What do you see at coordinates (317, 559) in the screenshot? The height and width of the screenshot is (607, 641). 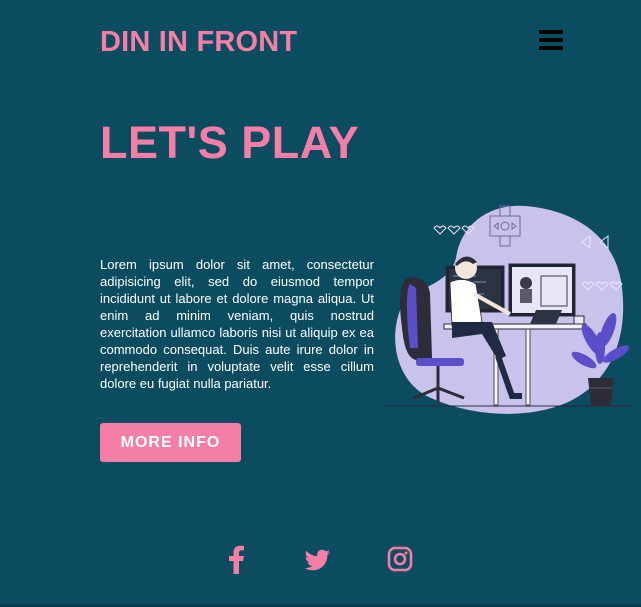 I see `twitter-icon` at bounding box center [317, 559].